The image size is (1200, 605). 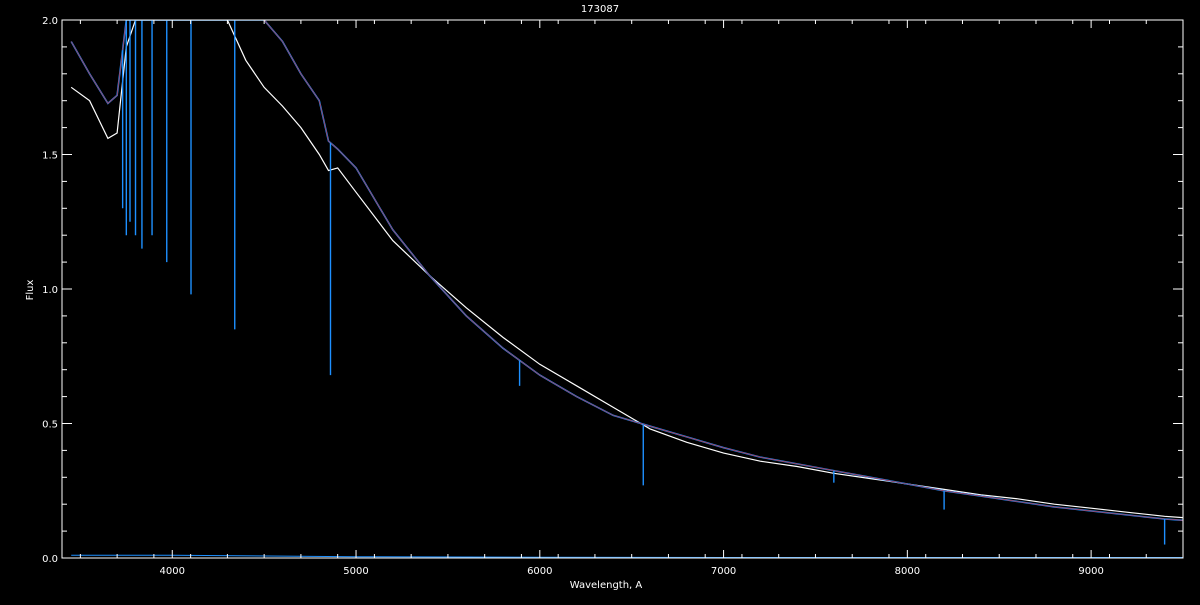 I want to click on y-axis-label: Flux, so click(x=30, y=290).